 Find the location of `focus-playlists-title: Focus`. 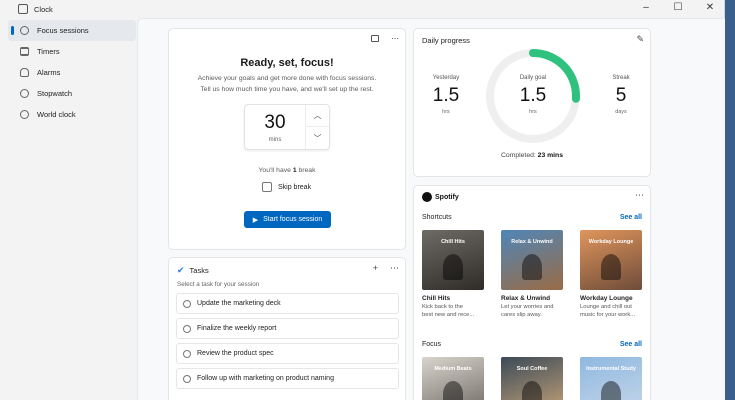

focus-playlists-title: Focus is located at coordinates (432, 344).